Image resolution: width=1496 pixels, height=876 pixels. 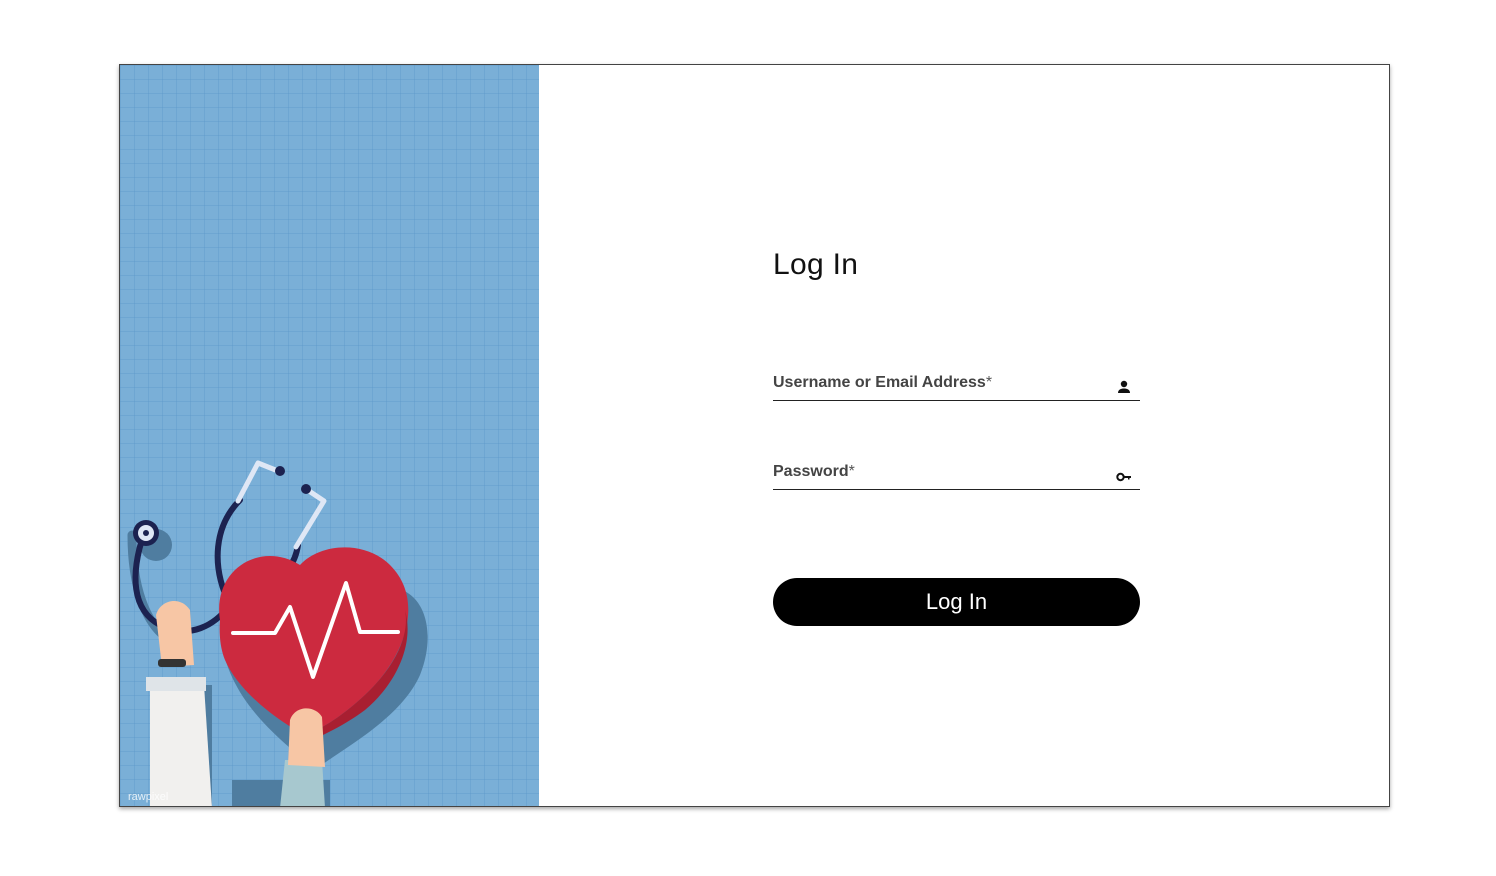 I want to click on stethoscope-heart-illustration, so click(x=277, y=633).